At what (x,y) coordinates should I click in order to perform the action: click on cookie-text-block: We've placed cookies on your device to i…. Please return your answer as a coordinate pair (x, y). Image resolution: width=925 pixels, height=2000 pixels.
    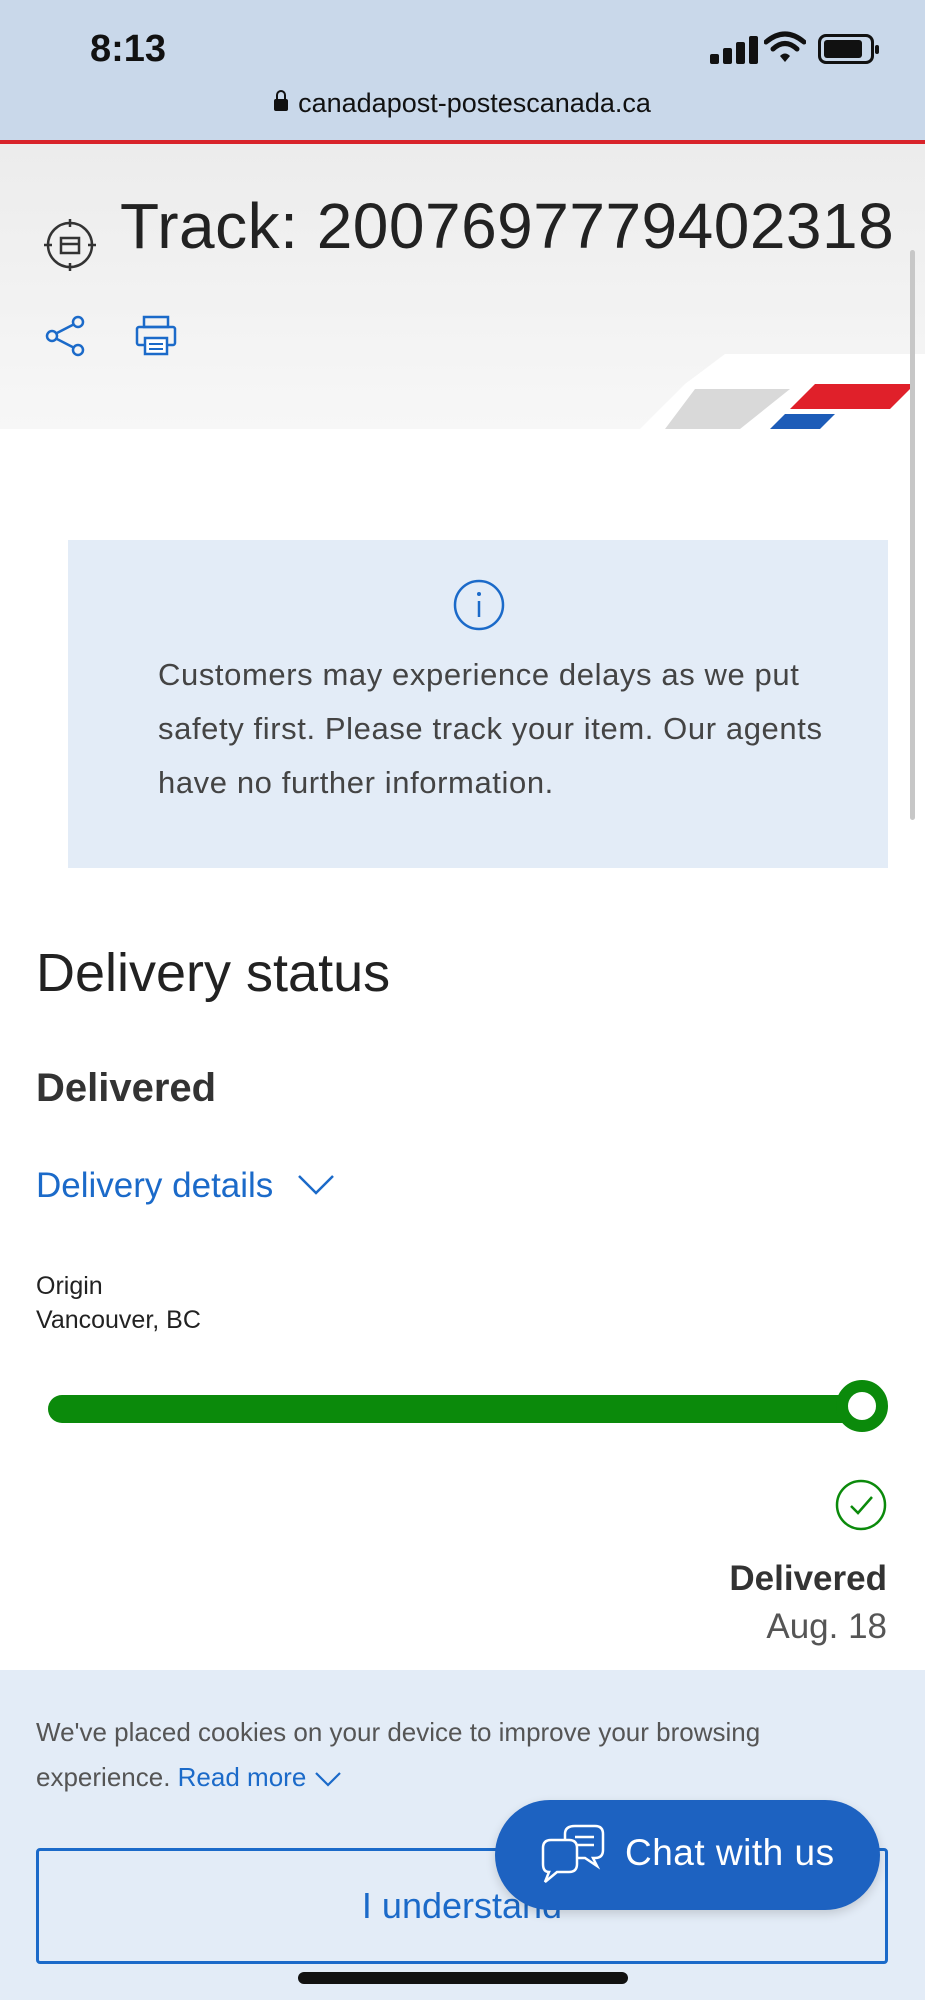
    Looking at the image, I should click on (446, 1755).